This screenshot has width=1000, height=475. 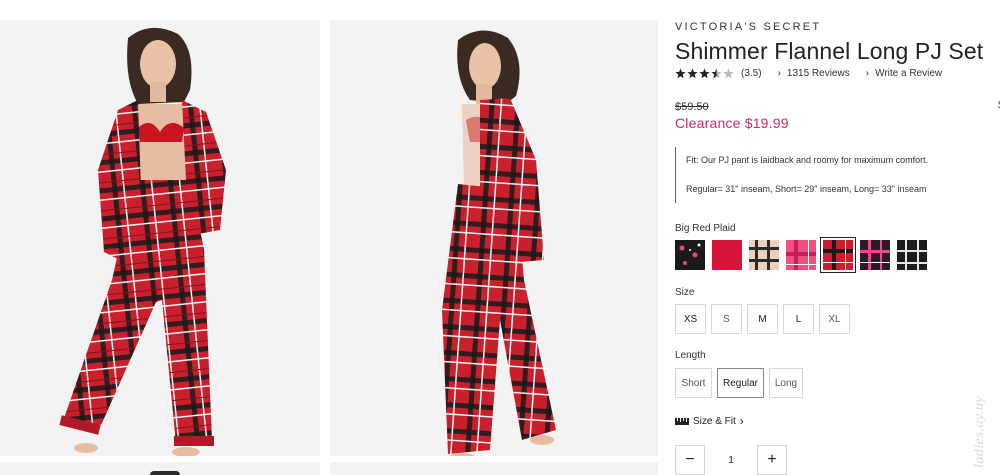 I want to click on write-review-link: › Write a Review, so click(x=904, y=73).